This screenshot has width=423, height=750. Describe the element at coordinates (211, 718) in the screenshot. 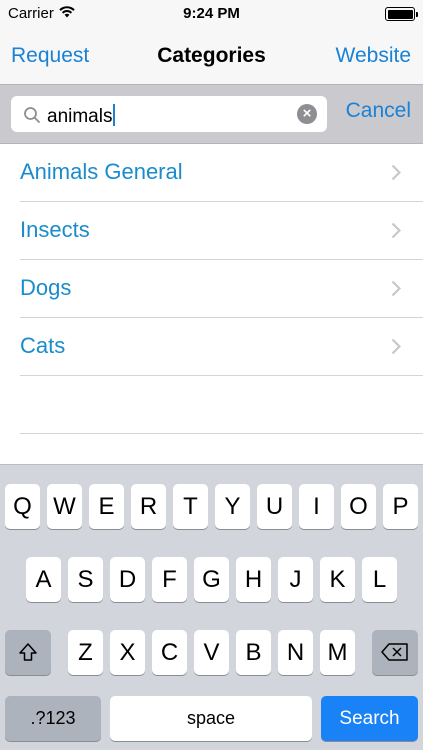

I see `space-key: space` at that location.